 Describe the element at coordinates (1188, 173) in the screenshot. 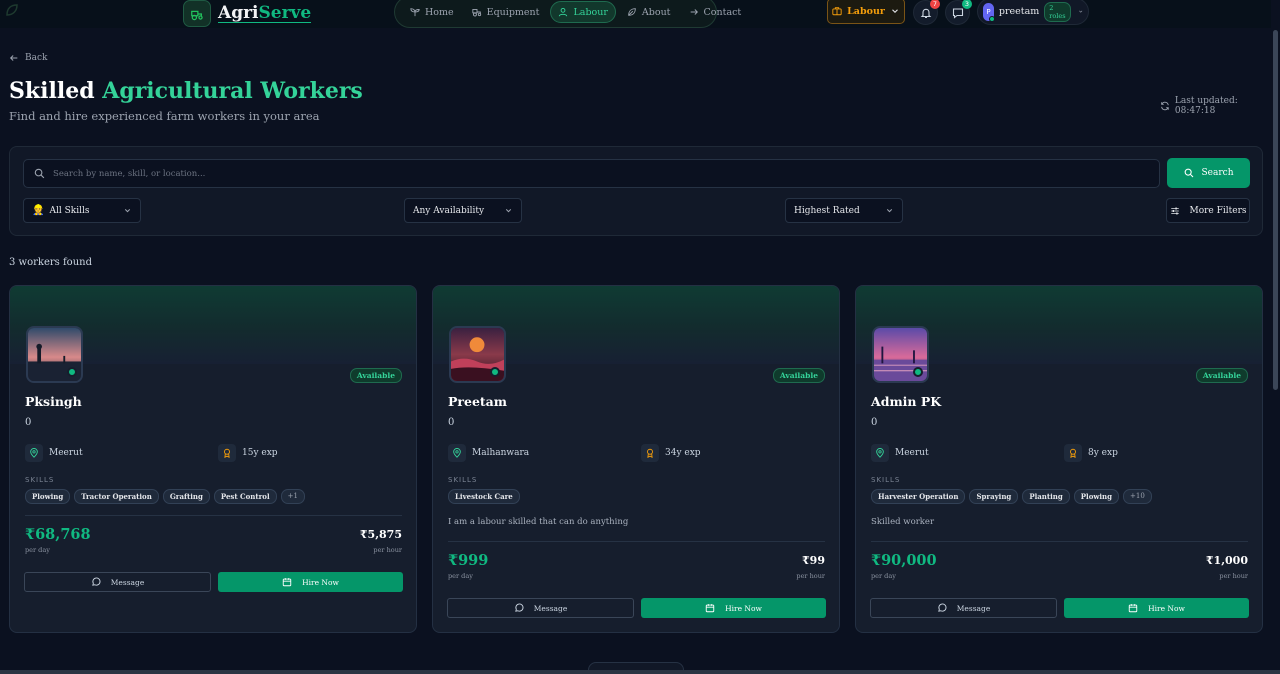

I see `search-icon` at that location.